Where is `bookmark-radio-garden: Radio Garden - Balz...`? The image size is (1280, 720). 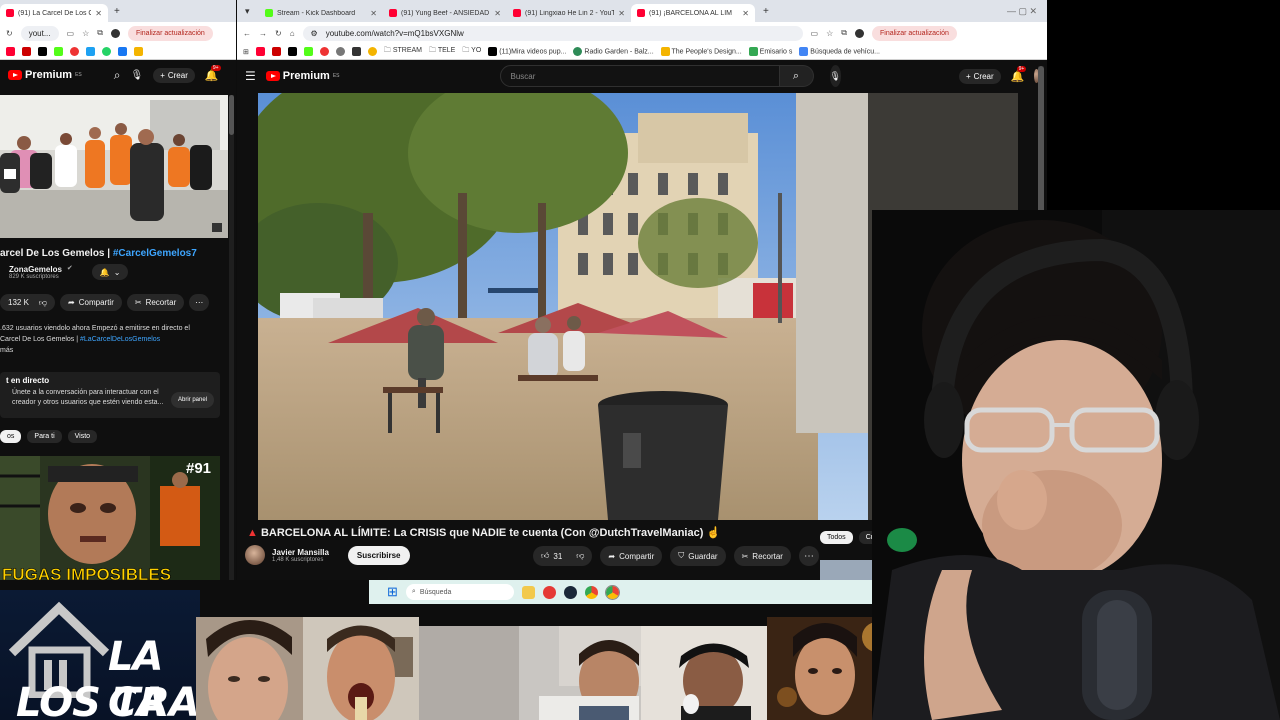 bookmark-radio-garden: Radio Garden - Balz... is located at coordinates (613, 51).